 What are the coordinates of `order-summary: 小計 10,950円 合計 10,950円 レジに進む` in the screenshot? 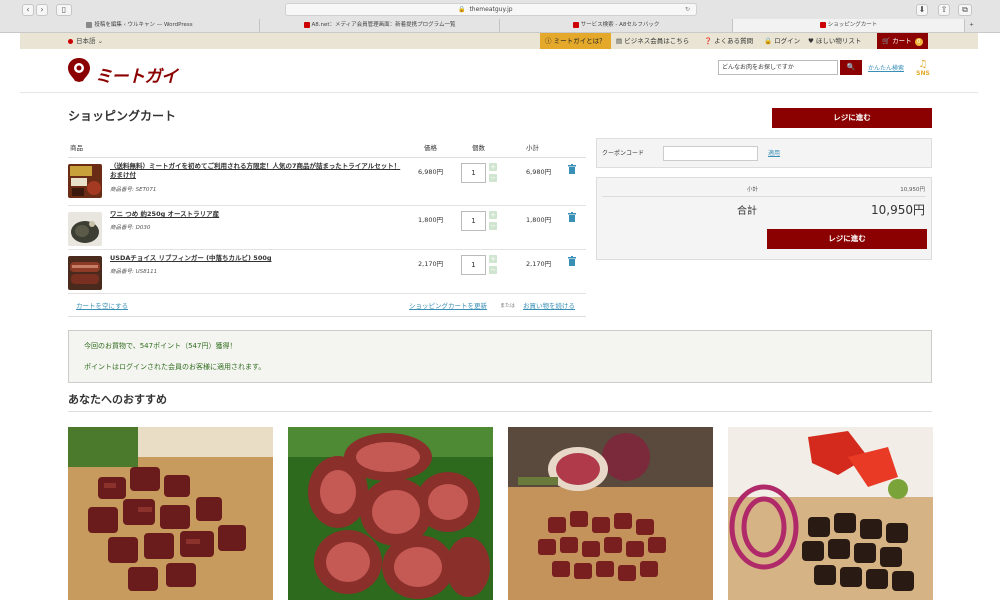 It's located at (764, 218).